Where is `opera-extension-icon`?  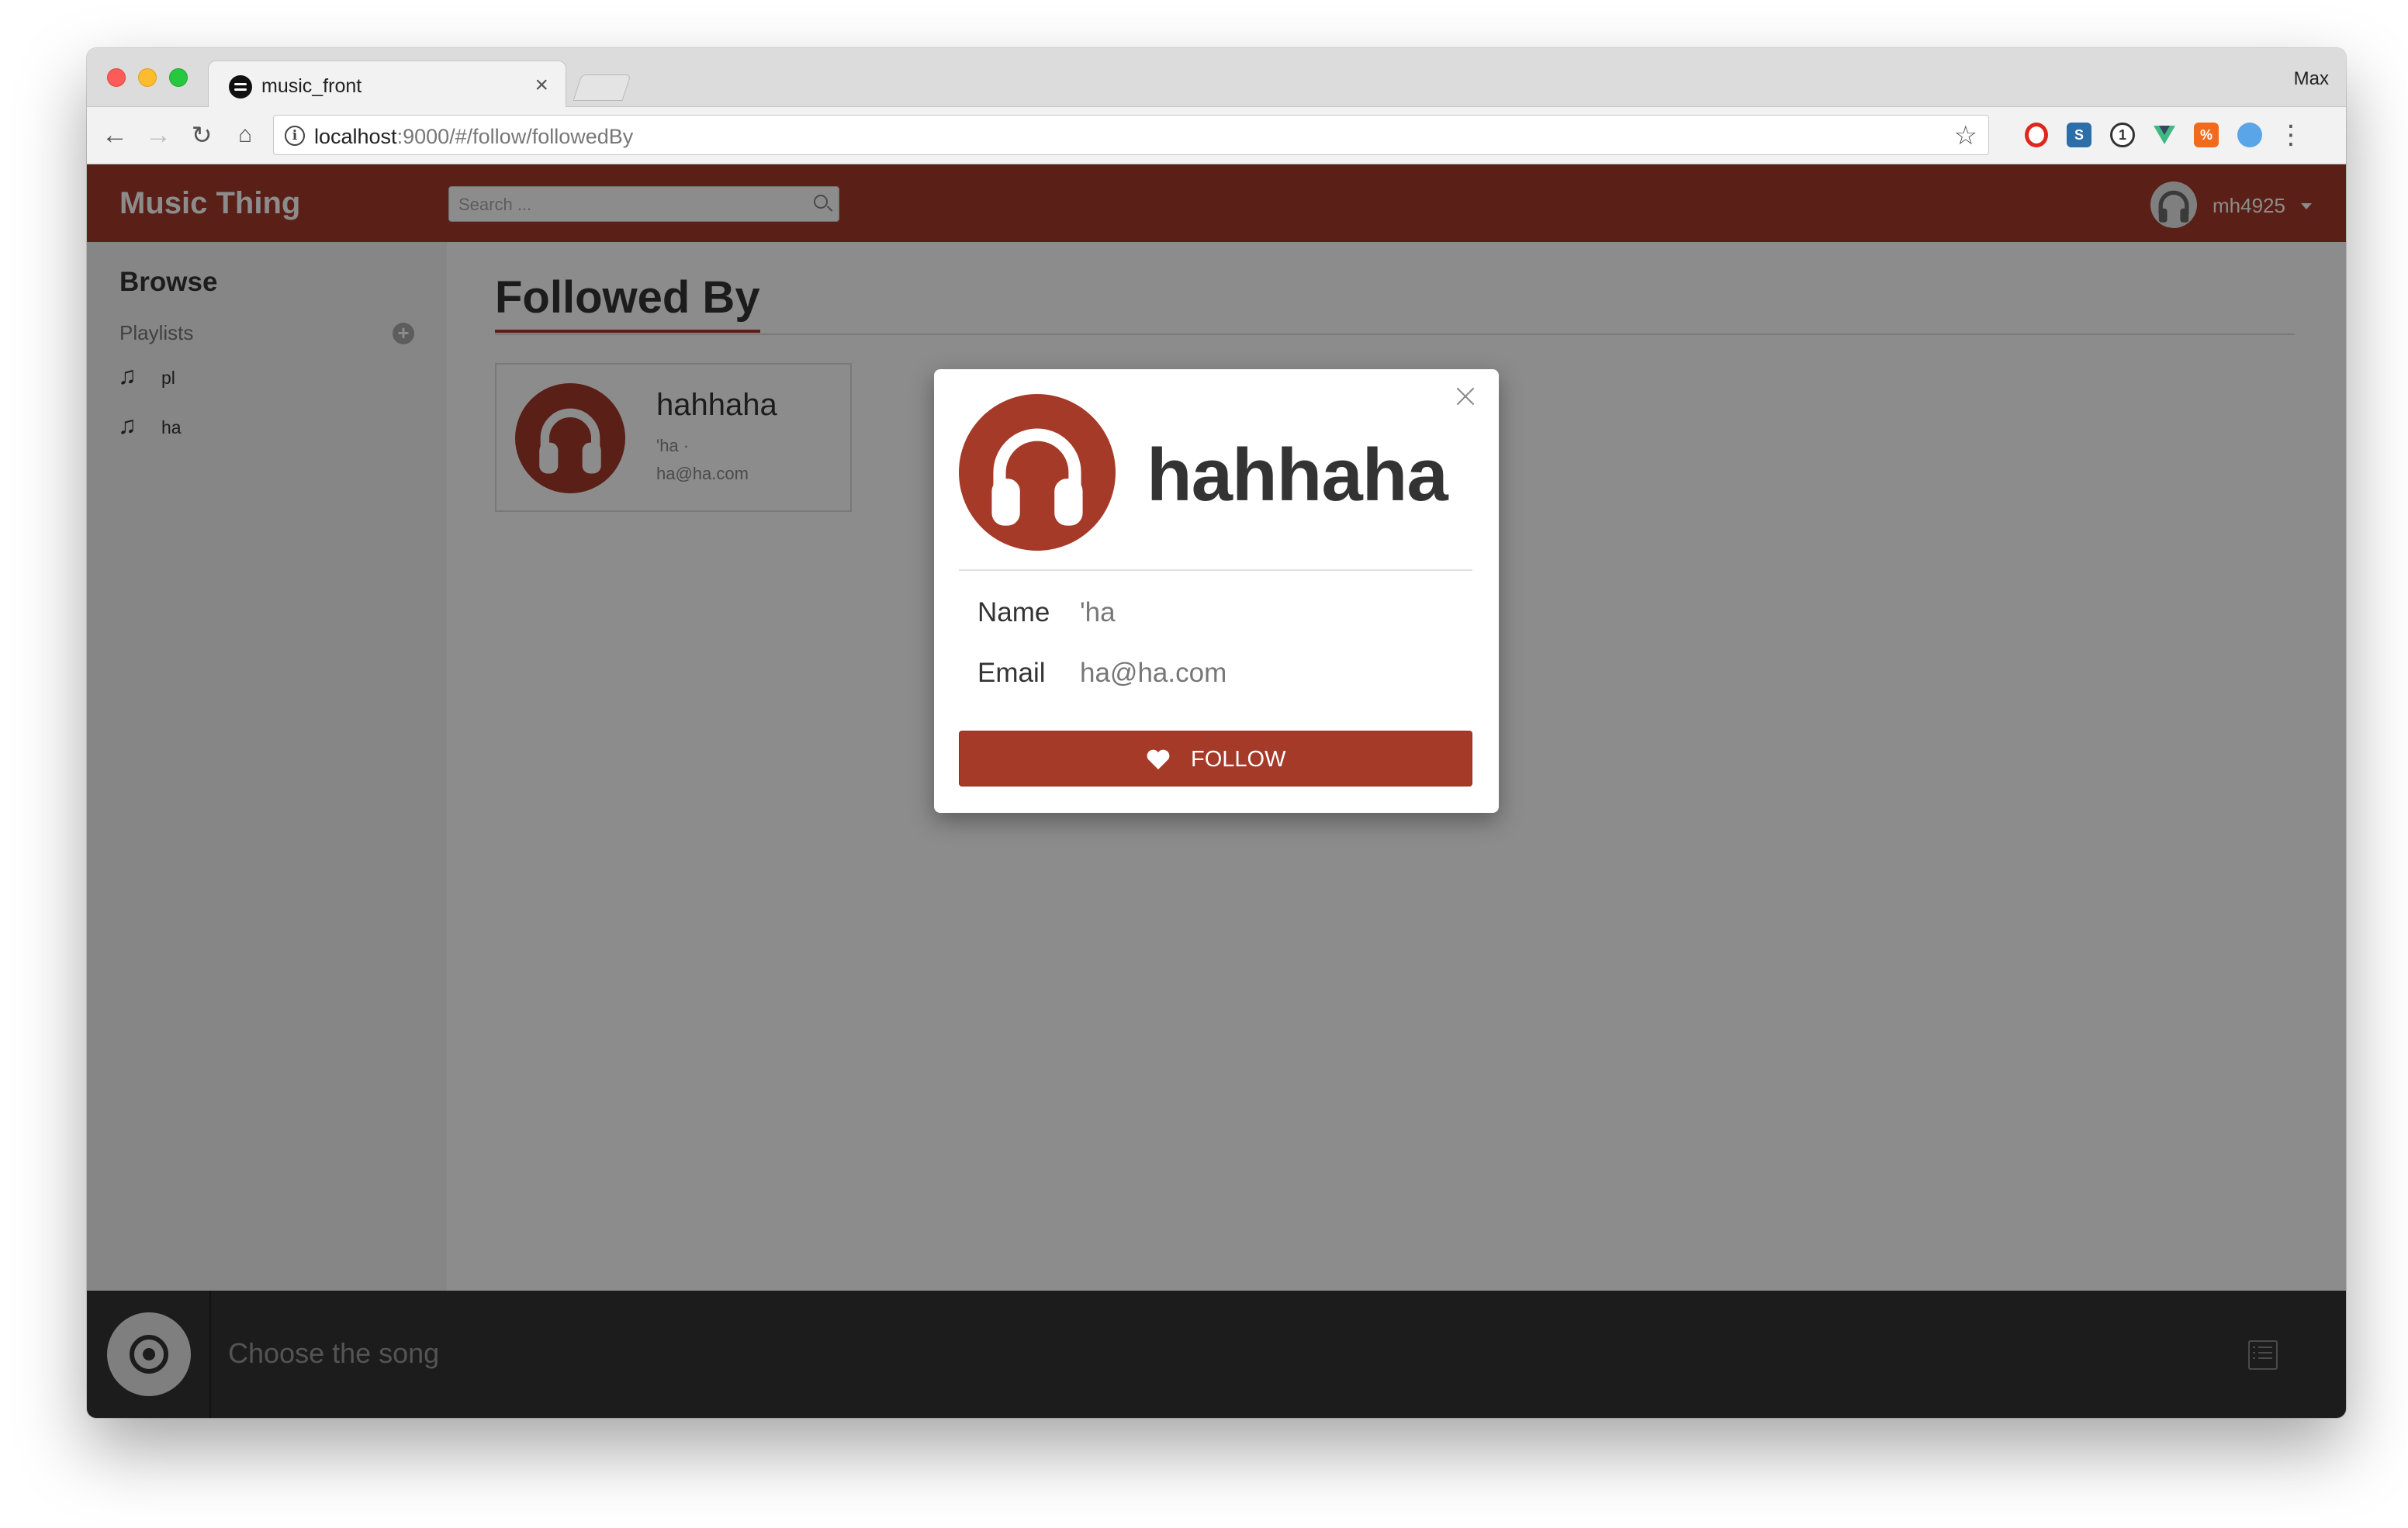
opera-extension-icon is located at coordinates (2037, 135).